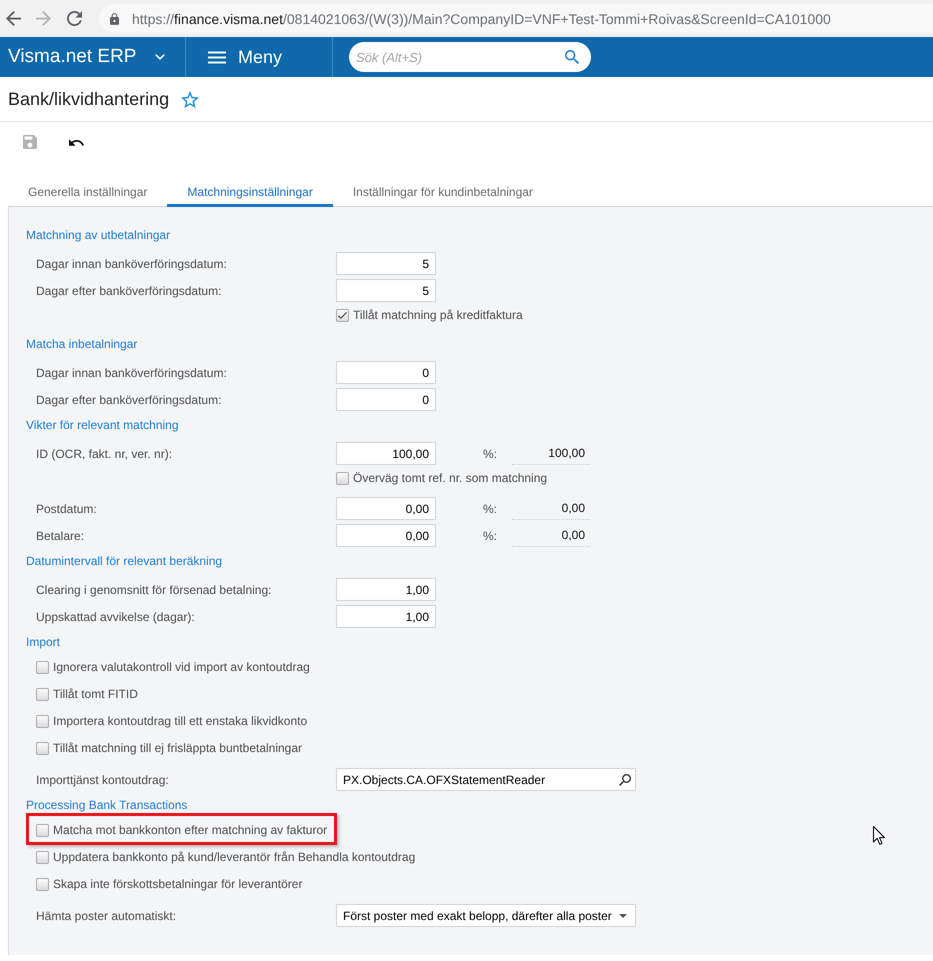 The image size is (933, 961). I want to click on menu-icon, so click(217, 57).